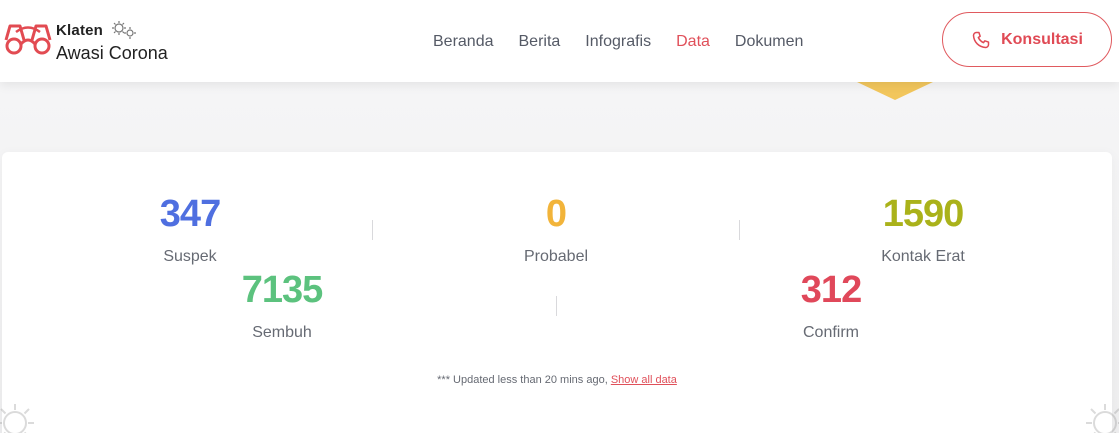 Image resolution: width=1119 pixels, height=433 pixels. I want to click on stat-sembuh-label: Sembuh, so click(282, 332).